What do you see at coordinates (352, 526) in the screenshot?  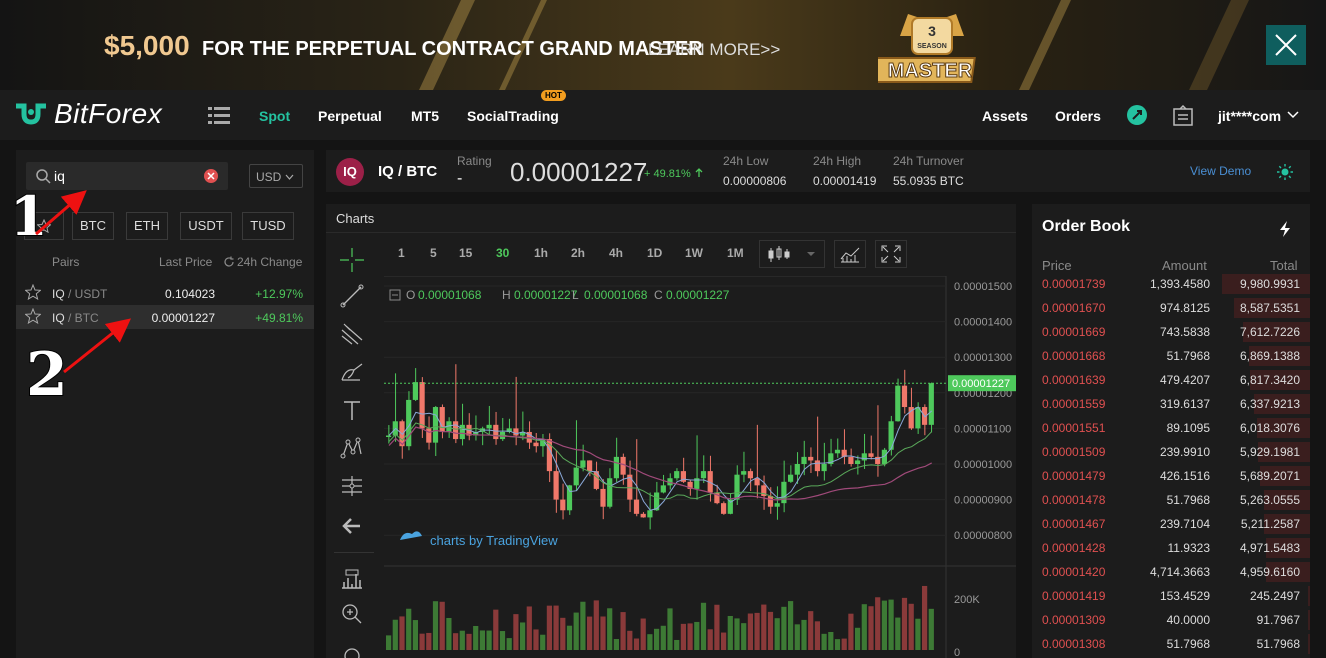 I see `back-arrow-icon` at bounding box center [352, 526].